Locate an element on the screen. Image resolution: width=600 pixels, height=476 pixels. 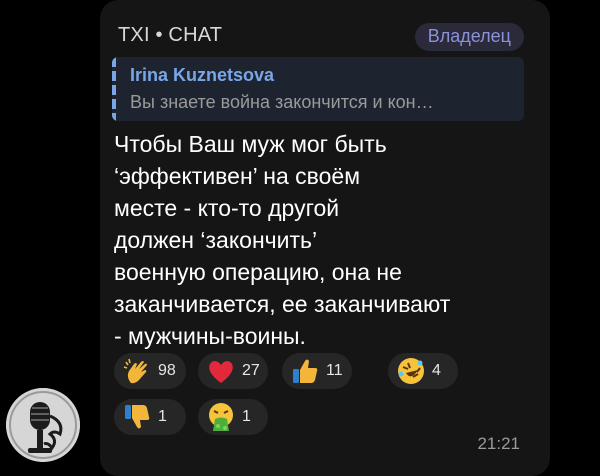
reaction-thumbs-down: 1 is located at coordinates (150, 417).